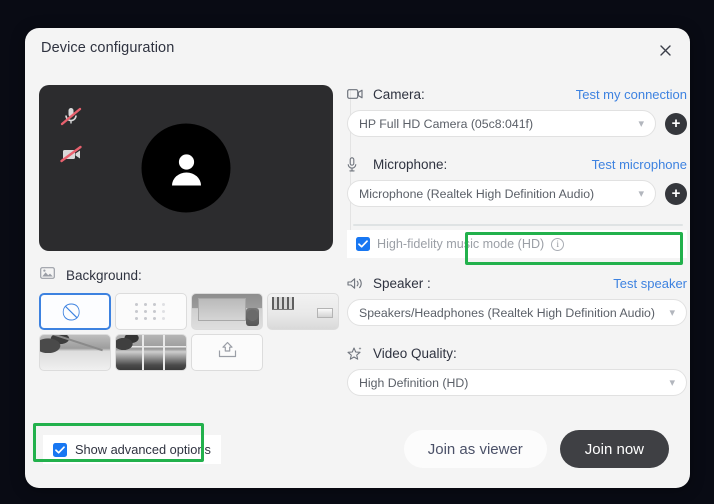  What do you see at coordinates (143, 449) in the screenshot?
I see `show-advanced-options-label: Show advanced options` at bounding box center [143, 449].